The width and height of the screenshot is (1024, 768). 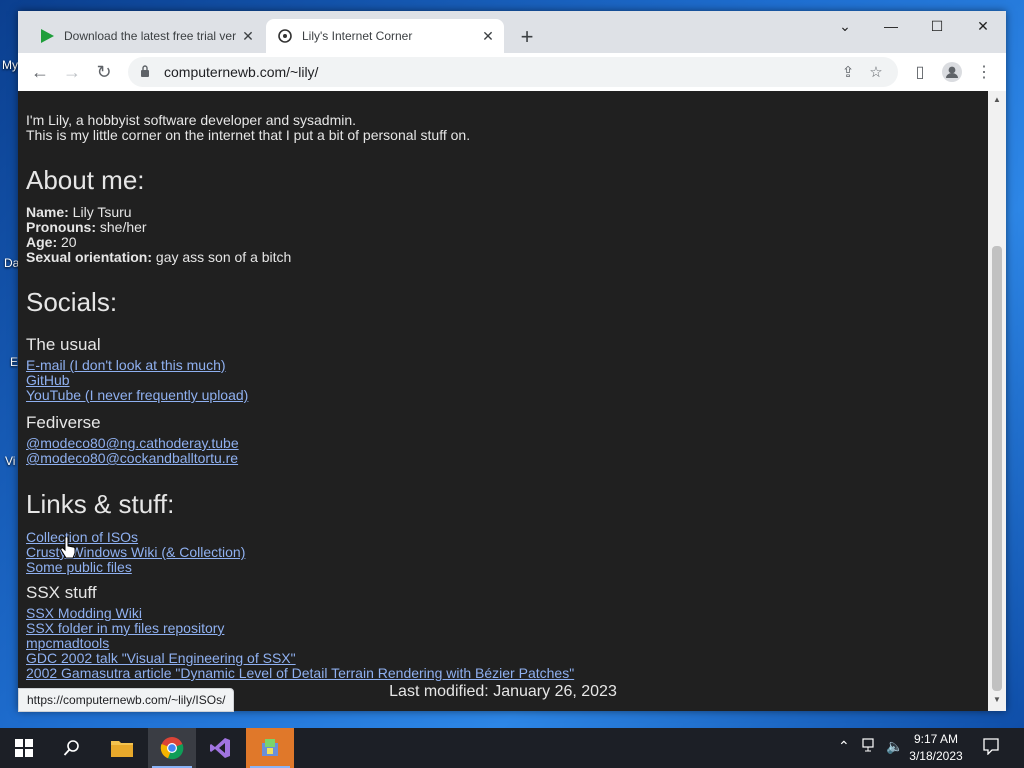 What do you see at coordinates (876, 72) in the screenshot?
I see `bookmark-star-icon: ☆` at bounding box center [876, 72].